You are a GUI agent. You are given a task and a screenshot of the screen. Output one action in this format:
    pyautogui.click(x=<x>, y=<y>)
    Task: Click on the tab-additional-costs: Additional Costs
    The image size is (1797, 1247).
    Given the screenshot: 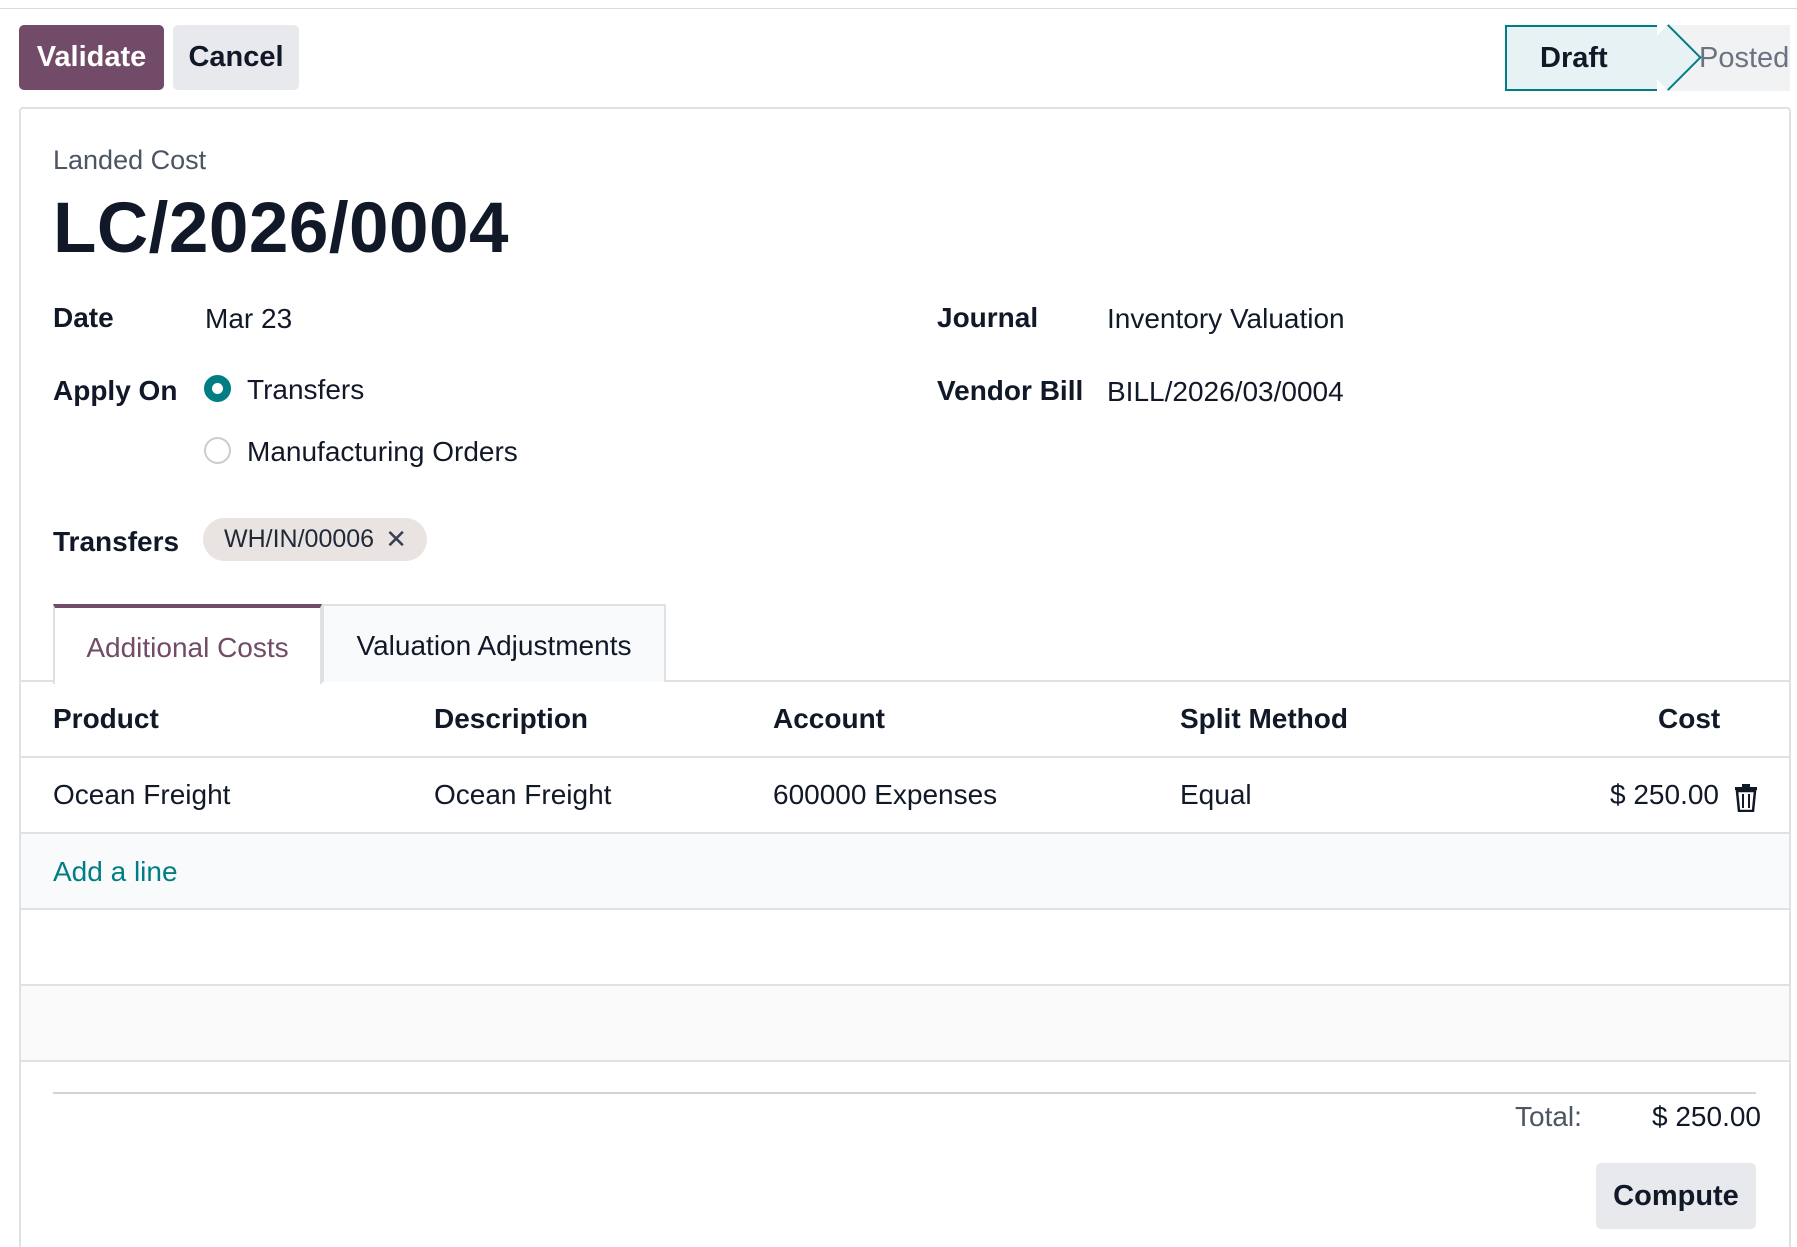 What is the action you would take?
    pyautogui.click(x=187, y=644)
    